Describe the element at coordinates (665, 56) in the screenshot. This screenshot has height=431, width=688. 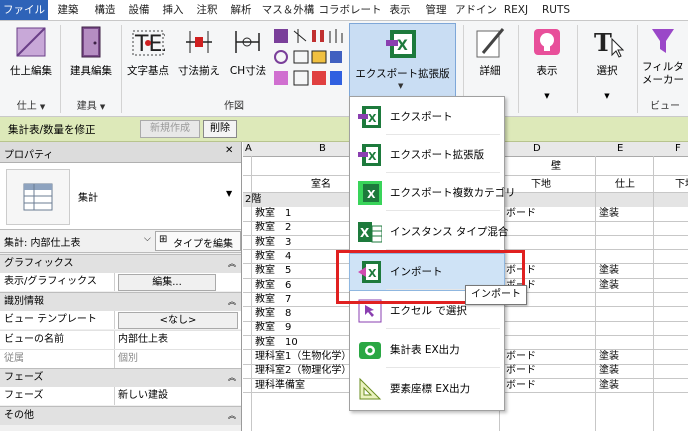
I see `filter-maker-button: フィルタ メーカー` at that location.